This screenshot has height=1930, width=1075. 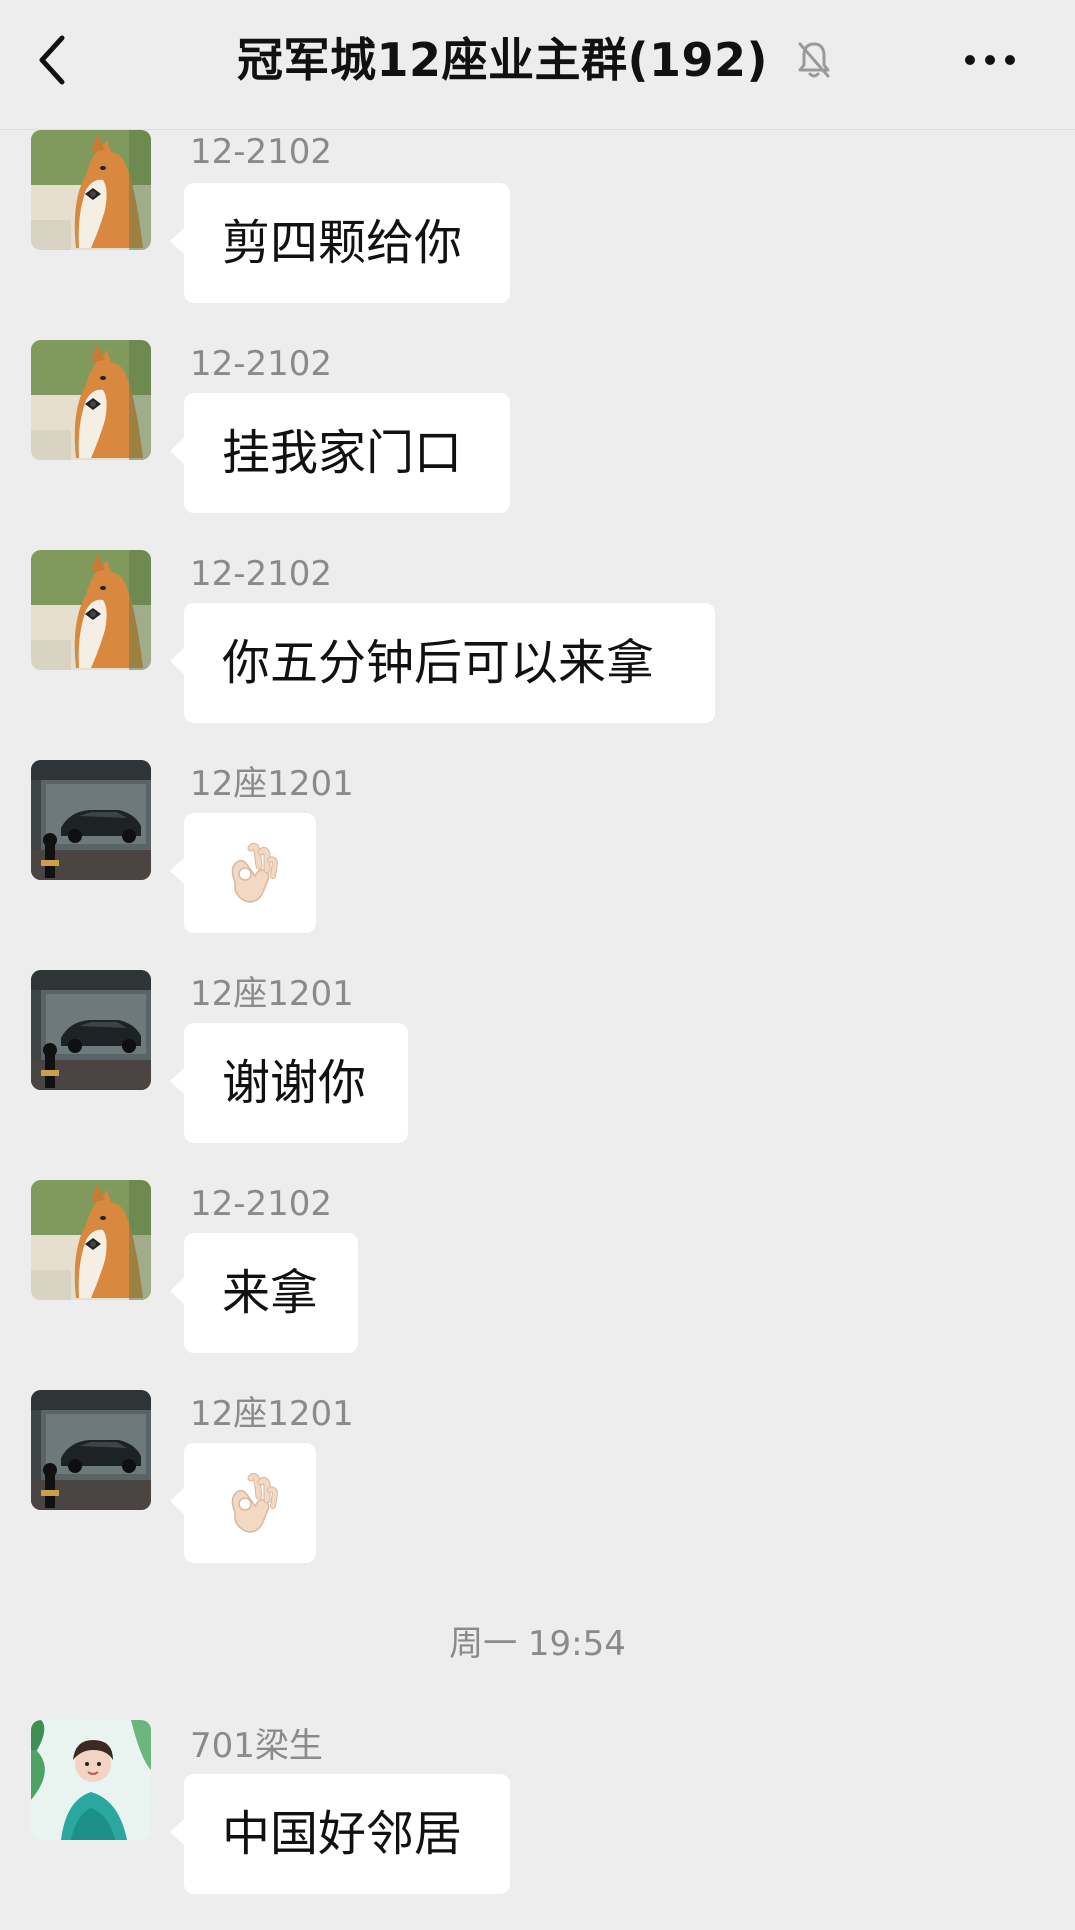 I want to click on time-divider: 周一 19:54, so click(x=537, y=1644).